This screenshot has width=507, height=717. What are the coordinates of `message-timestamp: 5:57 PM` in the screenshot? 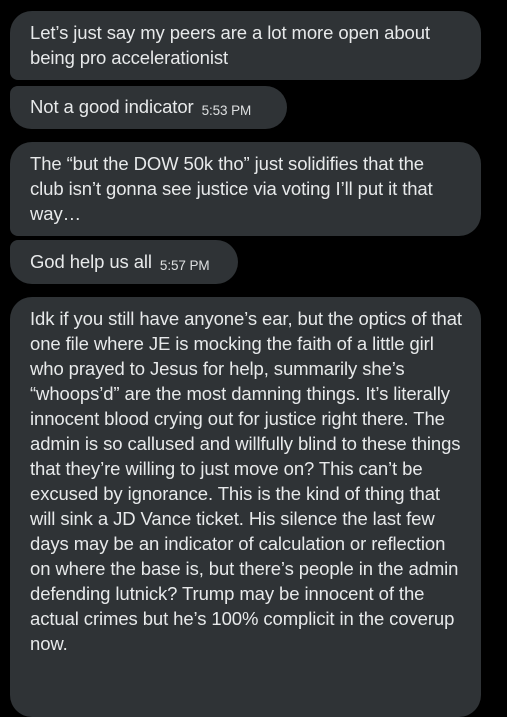 It's located at (184, 265).